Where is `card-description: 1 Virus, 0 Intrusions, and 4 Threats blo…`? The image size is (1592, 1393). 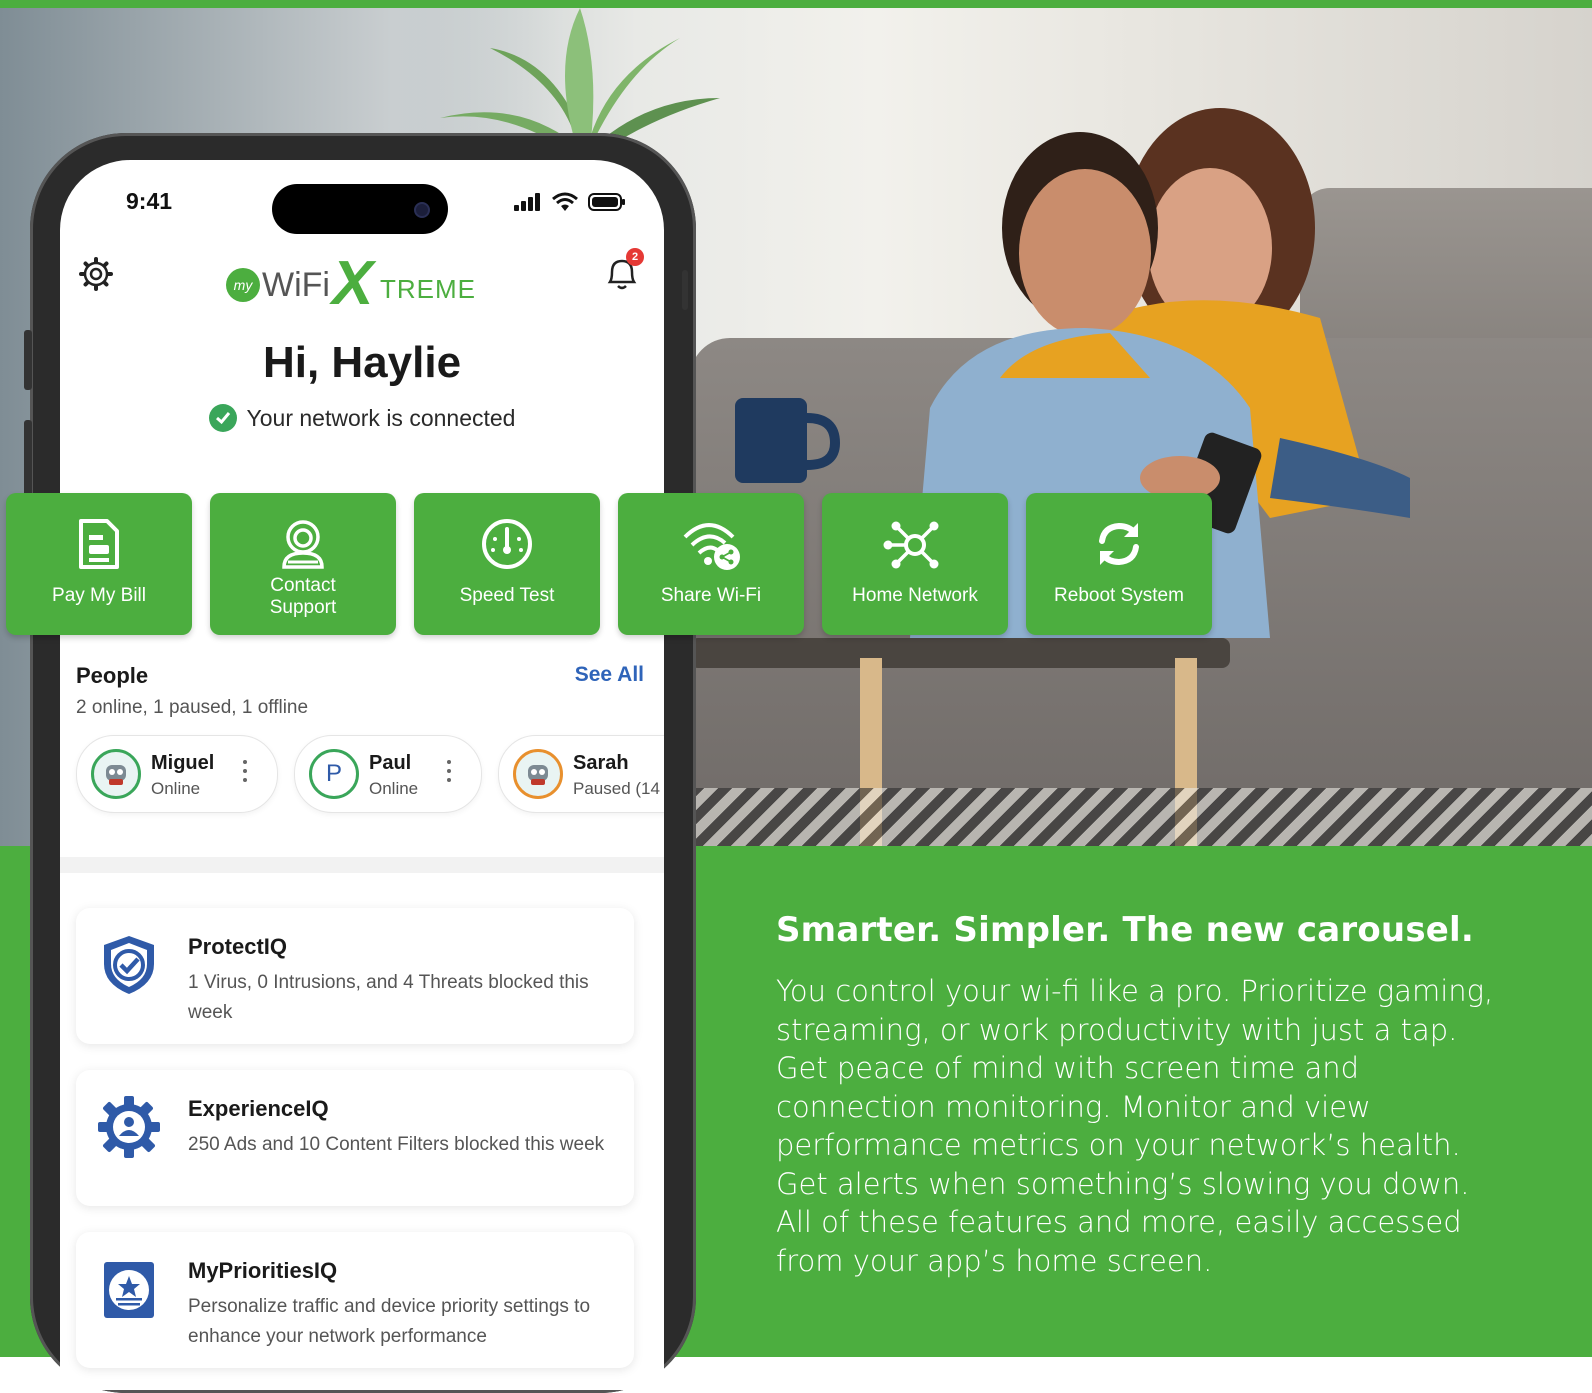
card-description: 1 Virus, 0 Intrusions, and 4 Threats blo… is located at coordinates (388, 997).